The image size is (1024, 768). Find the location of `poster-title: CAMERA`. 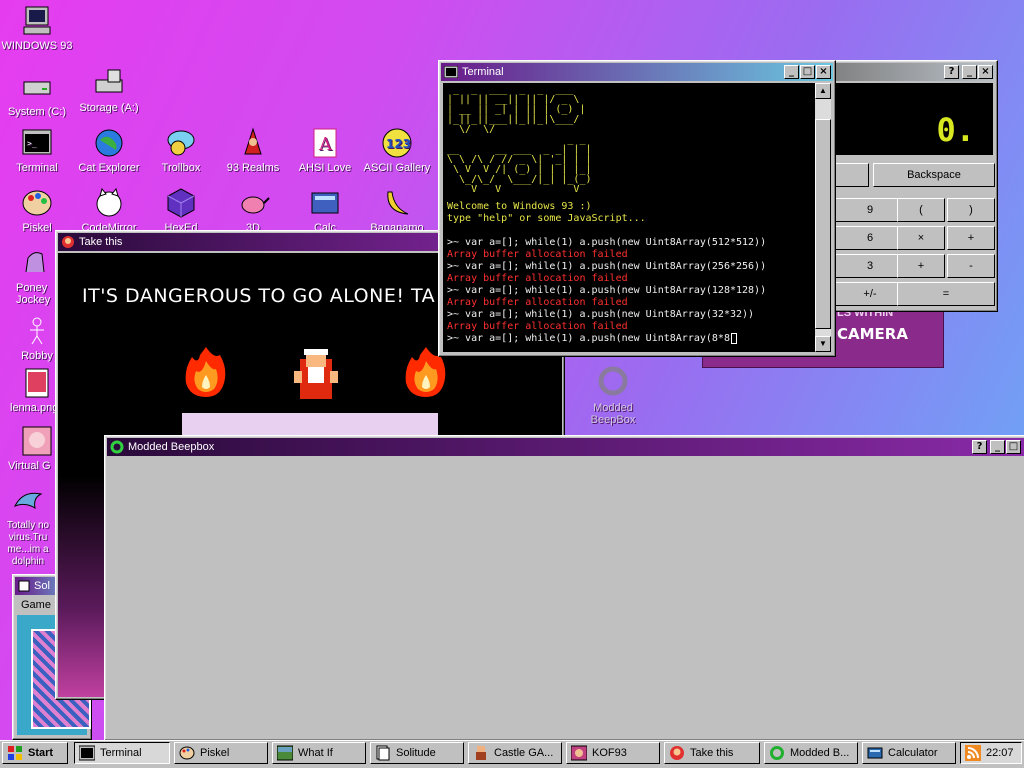

poster-title: CAMERA is located at coordinates (872, 334).